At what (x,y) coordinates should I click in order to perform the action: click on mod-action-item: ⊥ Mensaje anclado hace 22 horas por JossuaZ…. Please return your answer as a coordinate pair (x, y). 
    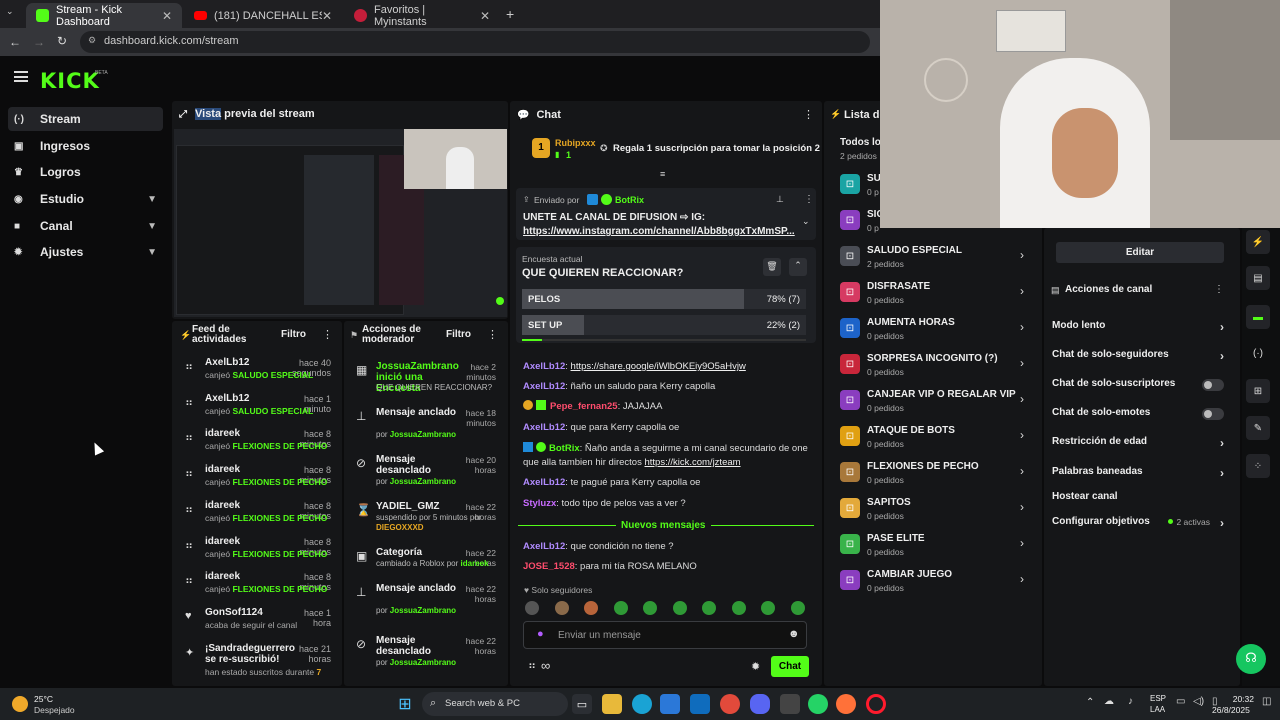
    Looking at the image, I should click on (426, 605).